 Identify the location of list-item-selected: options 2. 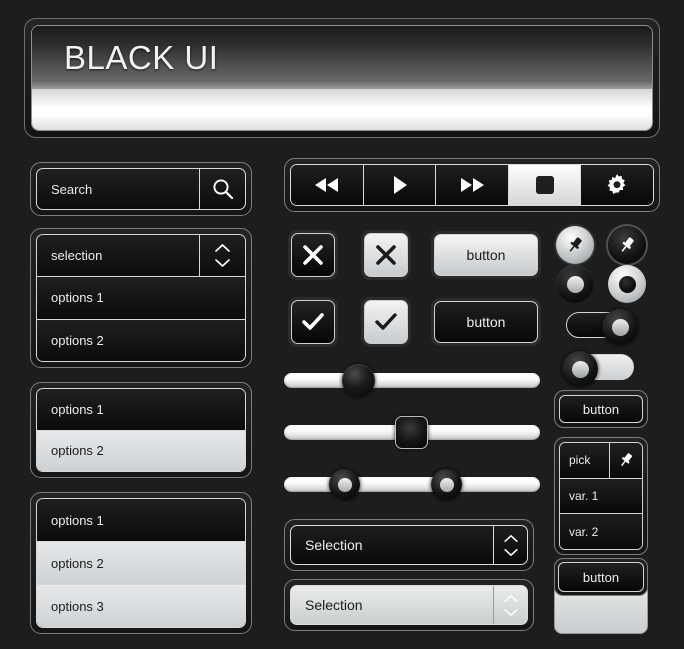
(141, 450).